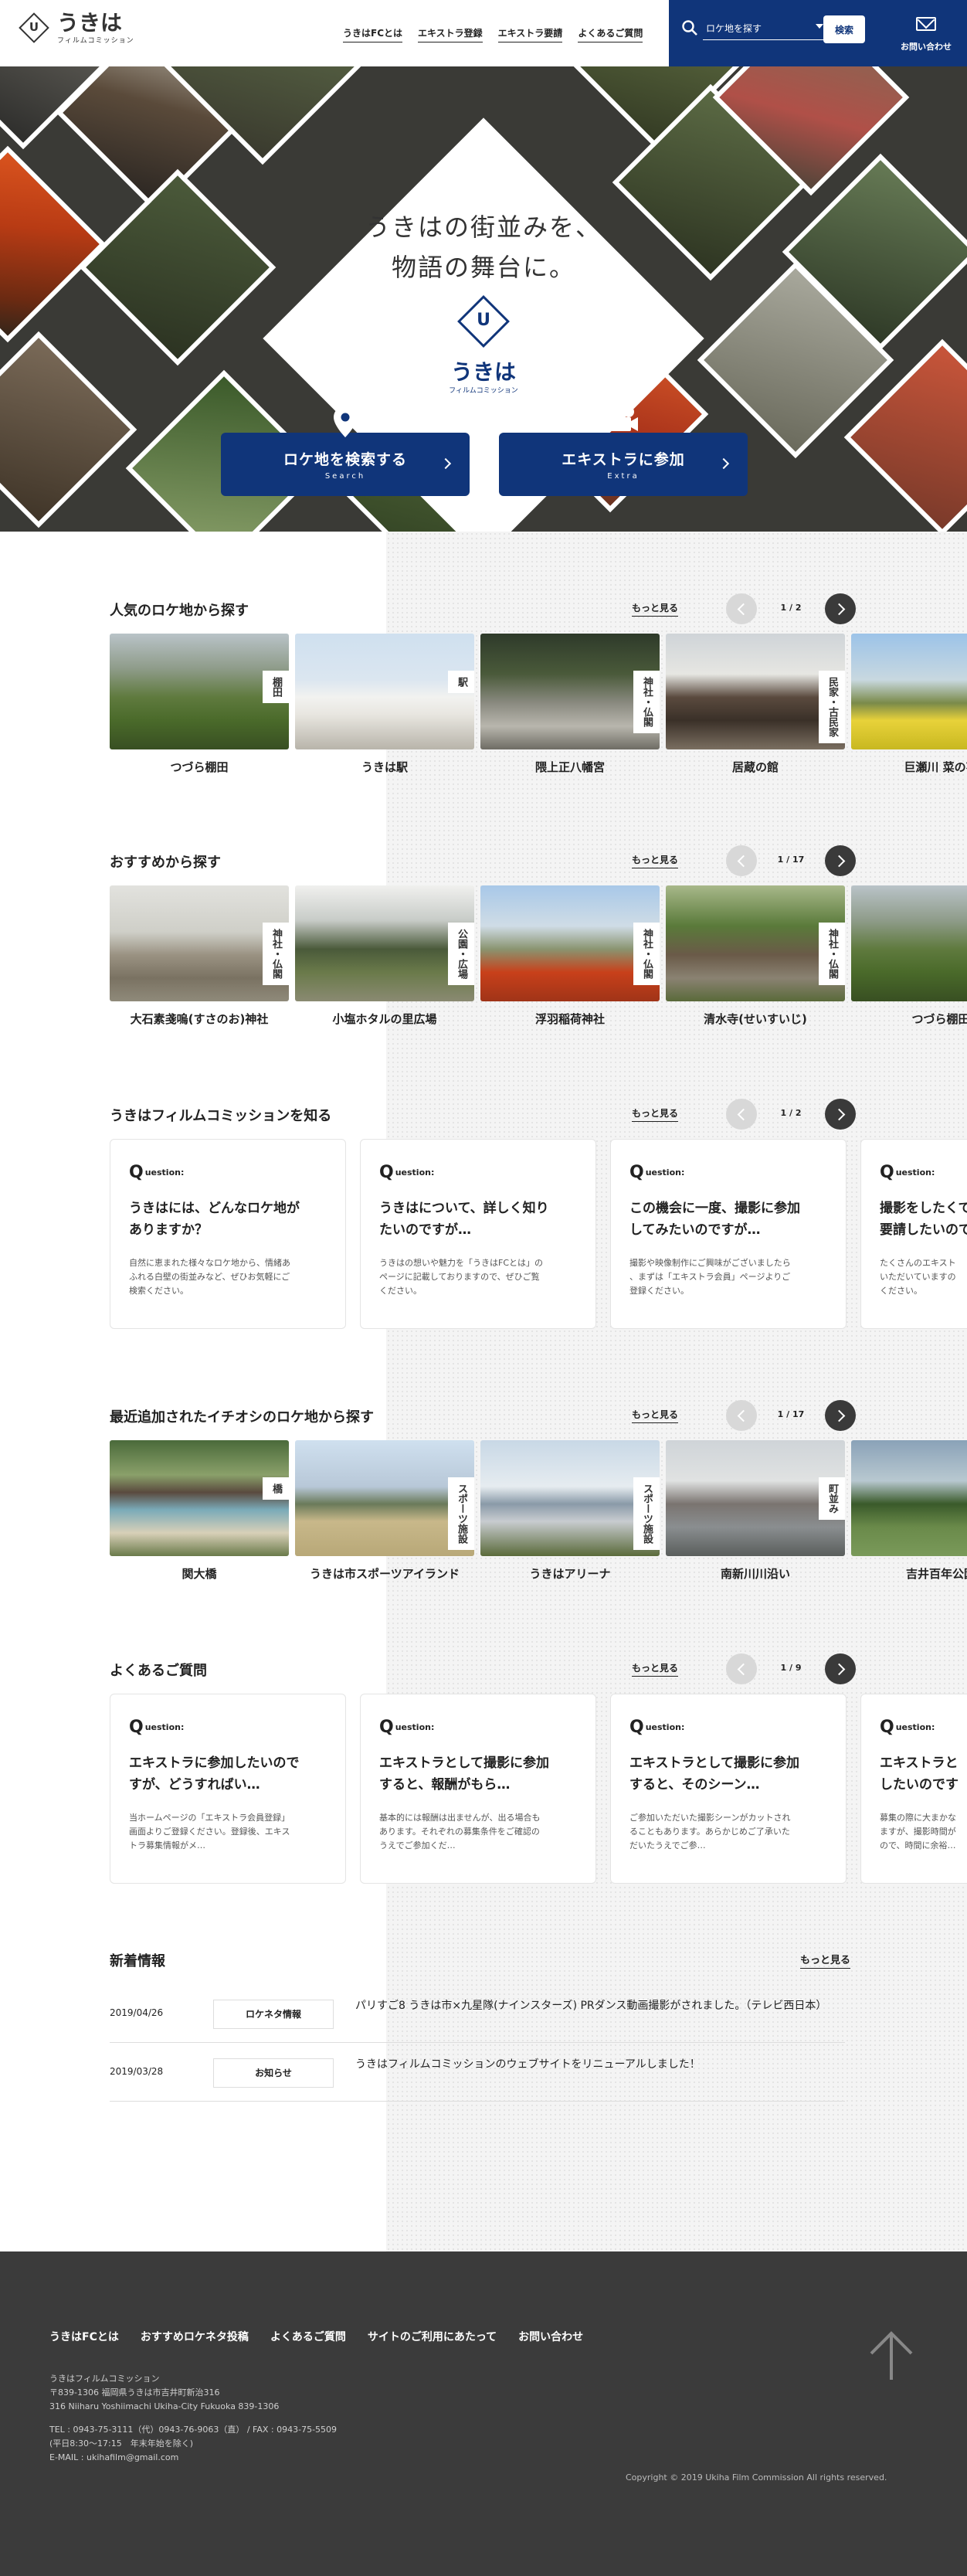 Image resolution: width=967 pixels, height=2576 pixels. I want to click on location-photo: 橋, so click(199, 1498).